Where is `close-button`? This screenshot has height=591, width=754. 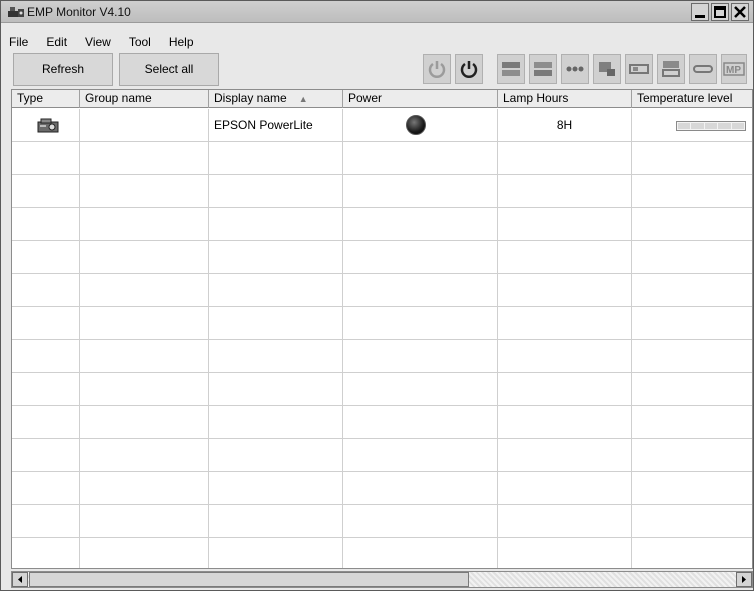 close-button is located at coordinates (740, 12).